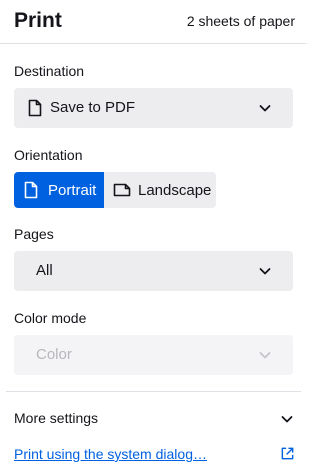  What do you see at coordinates (153, 355) in the screenshot?
I see `color-mode-select: Color` at bounding box center [153, 355].